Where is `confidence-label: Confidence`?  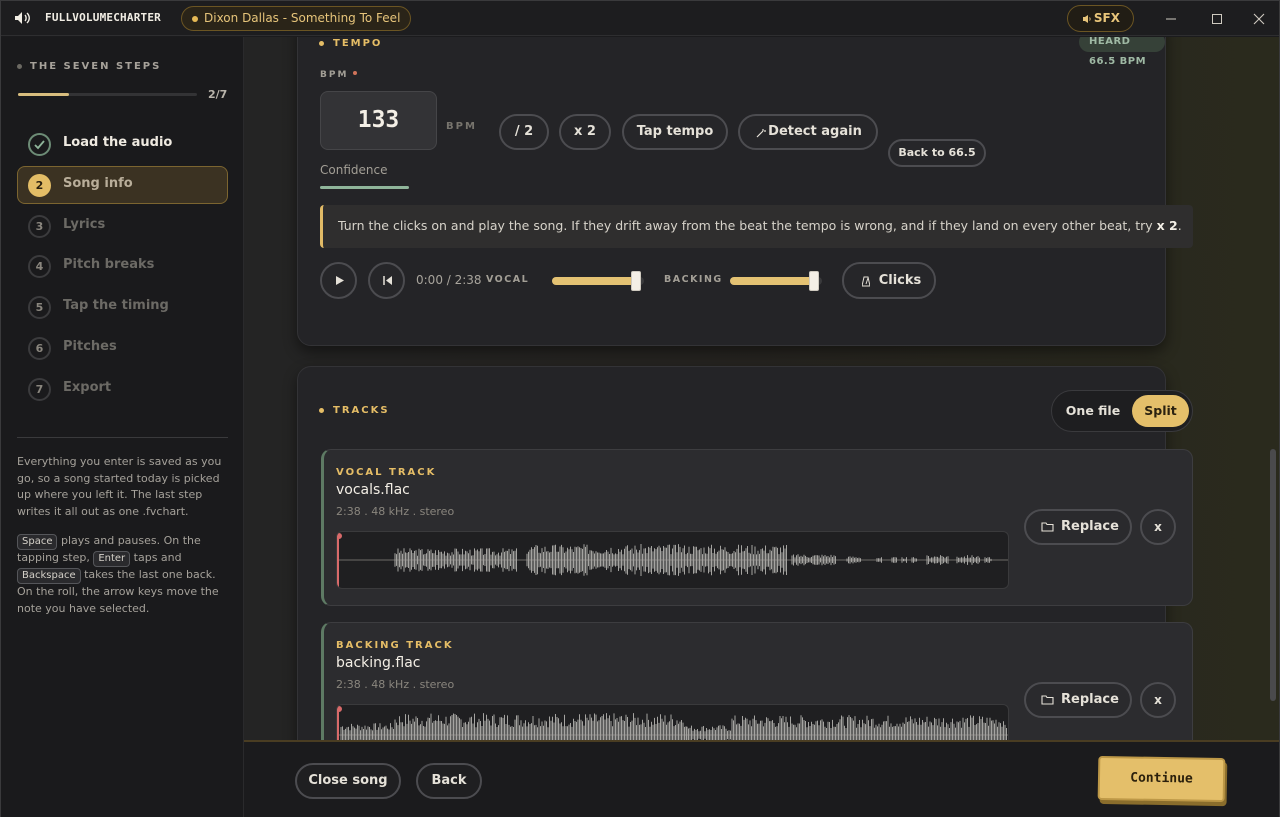
confidence-label: Confidence is located at coordinates (354, 170).